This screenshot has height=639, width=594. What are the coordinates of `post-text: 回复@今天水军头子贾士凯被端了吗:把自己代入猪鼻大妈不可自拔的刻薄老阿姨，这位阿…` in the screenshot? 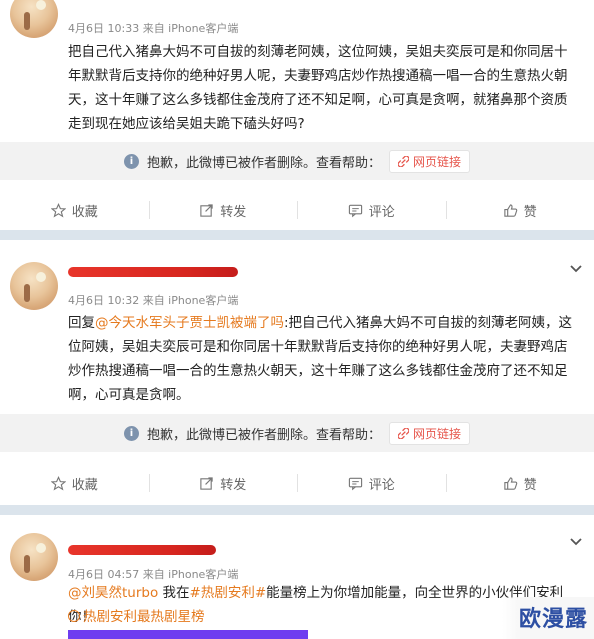 It's located at (324, 359).